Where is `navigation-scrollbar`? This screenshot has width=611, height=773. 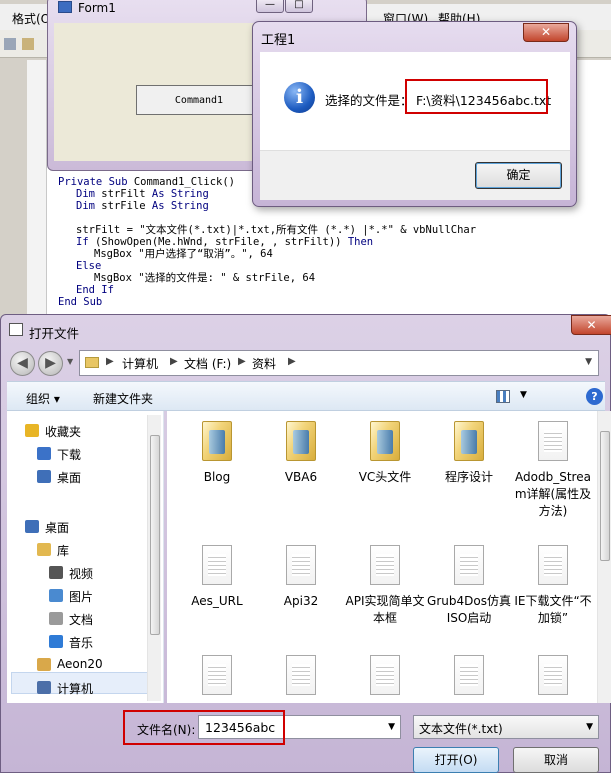
navigation-scrollbar is located at coordinates (154, 558).